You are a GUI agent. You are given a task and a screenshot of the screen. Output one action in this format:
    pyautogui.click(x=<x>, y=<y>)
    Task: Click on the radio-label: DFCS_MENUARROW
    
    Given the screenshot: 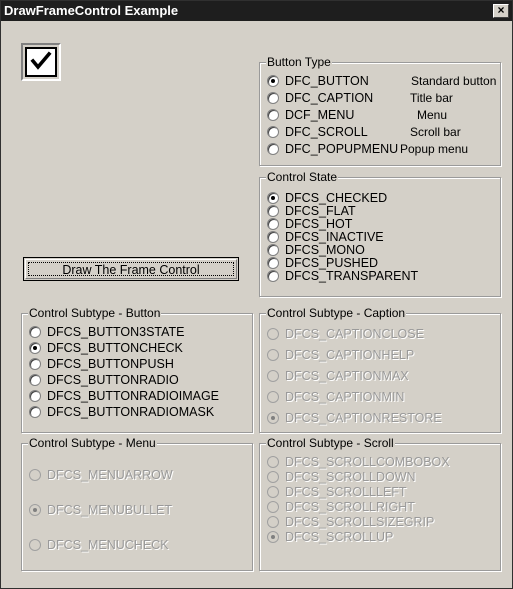 What is the action you would take?
    pyautogui.click(x=110, y=475)
    